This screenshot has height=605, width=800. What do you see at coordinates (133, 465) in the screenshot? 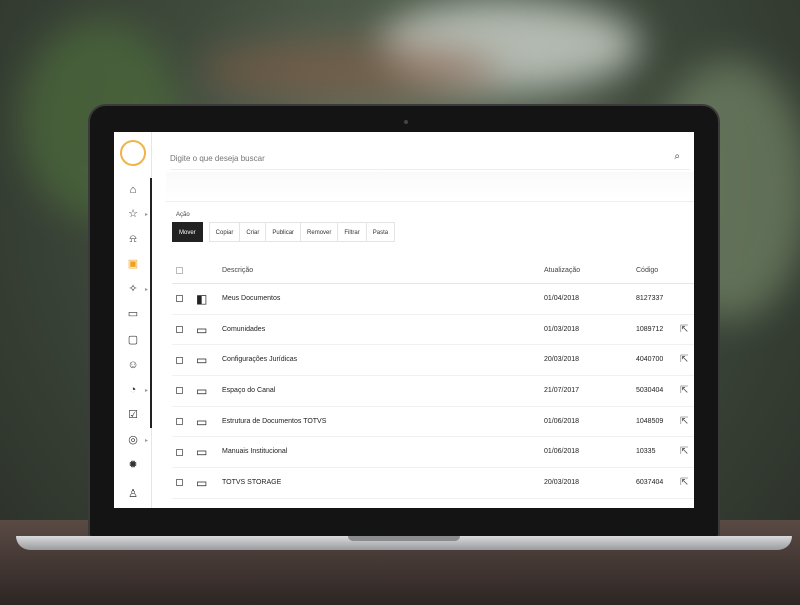
I see `flame-icon: ✹` at bounding box center [133, 465].